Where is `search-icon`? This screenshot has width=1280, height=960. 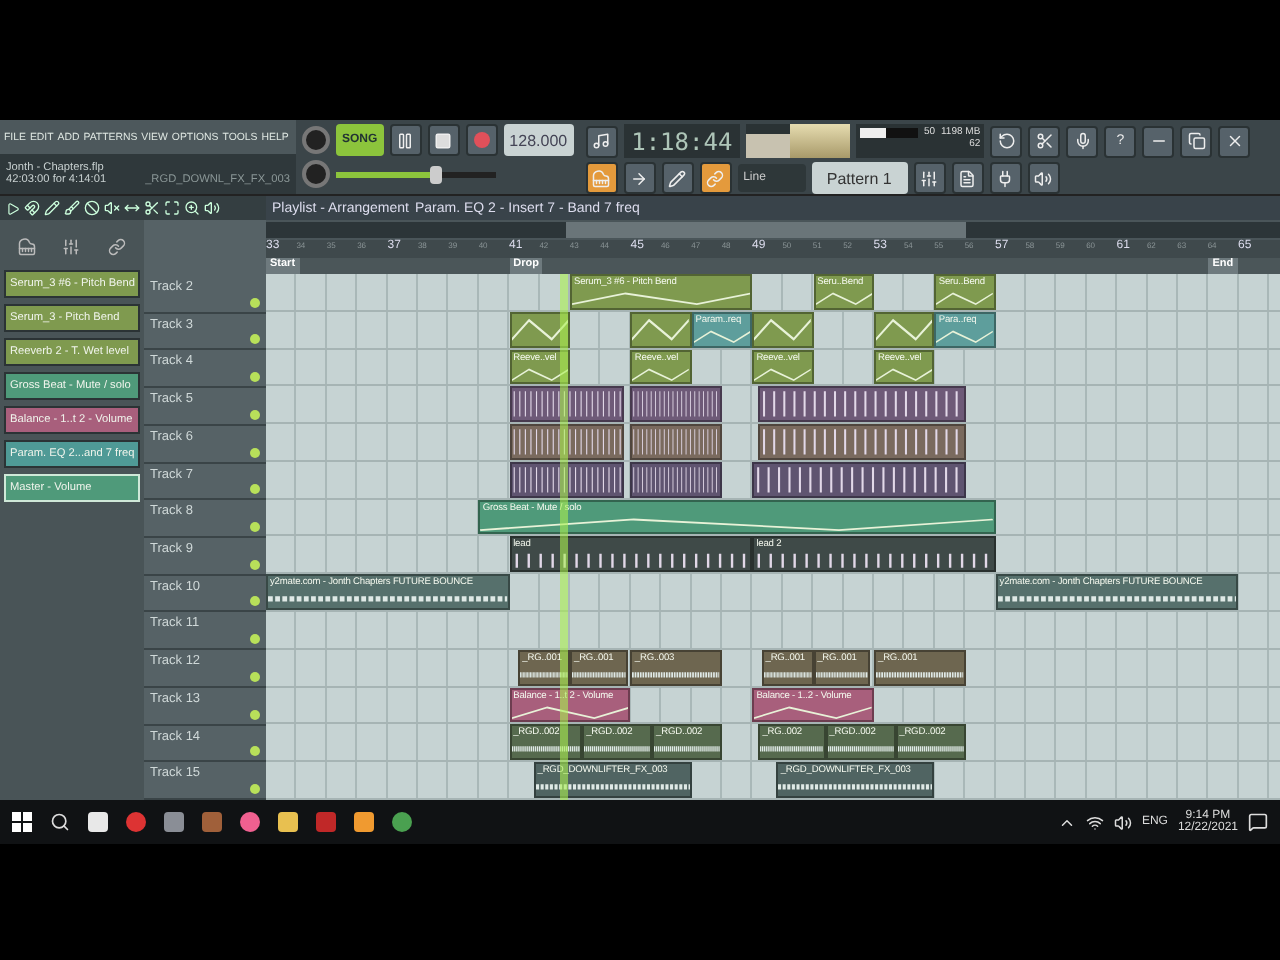
search-icon is located at coordinates (60, 822).